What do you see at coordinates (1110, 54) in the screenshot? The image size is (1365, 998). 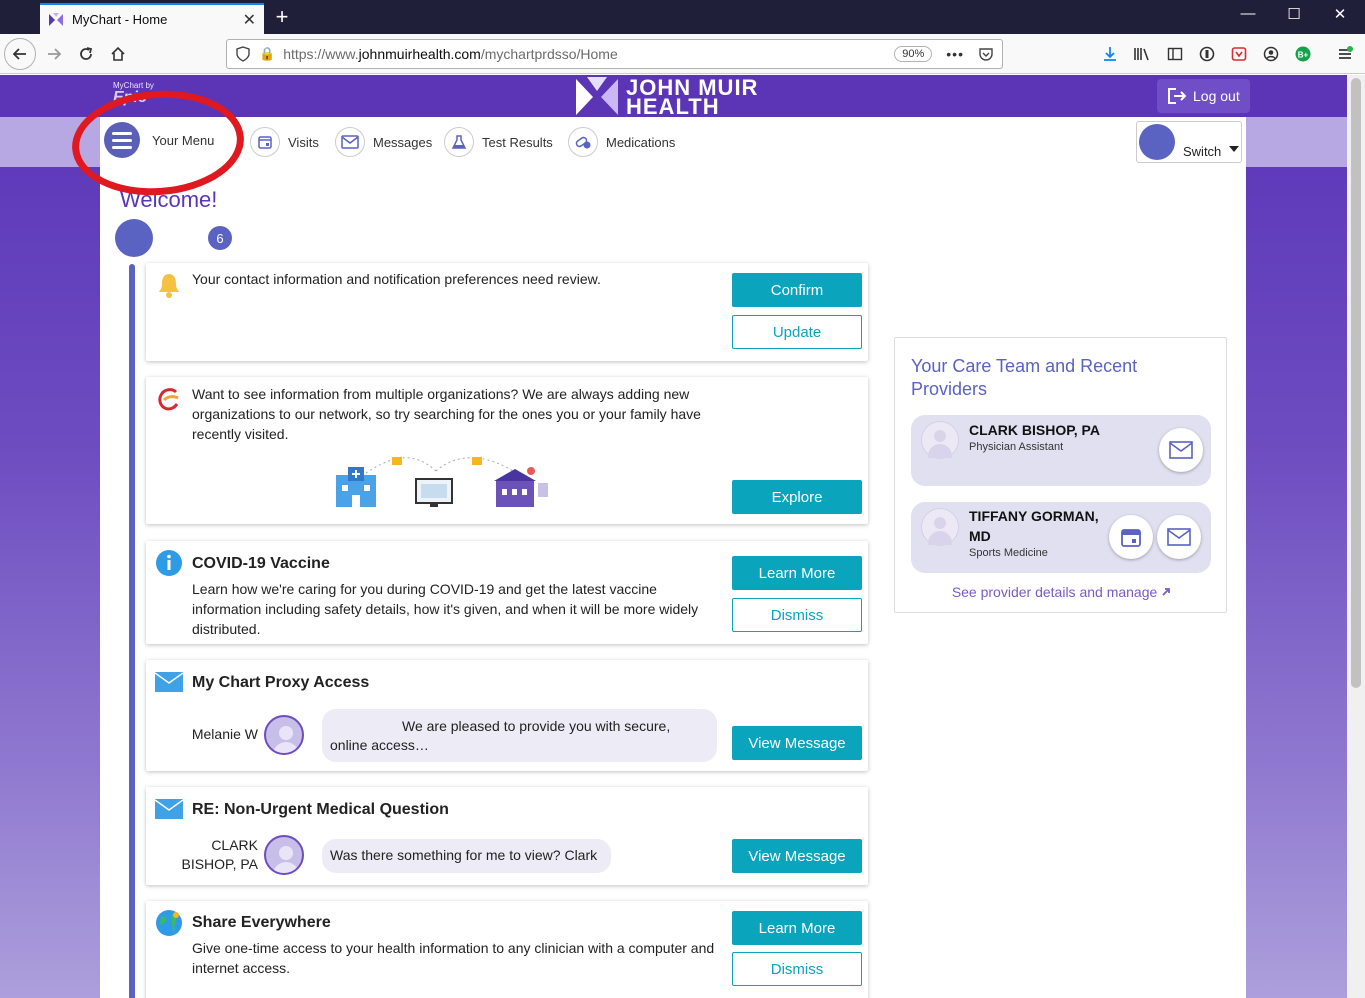 I see `downloads-icon` at bounding box center [1110, 54].